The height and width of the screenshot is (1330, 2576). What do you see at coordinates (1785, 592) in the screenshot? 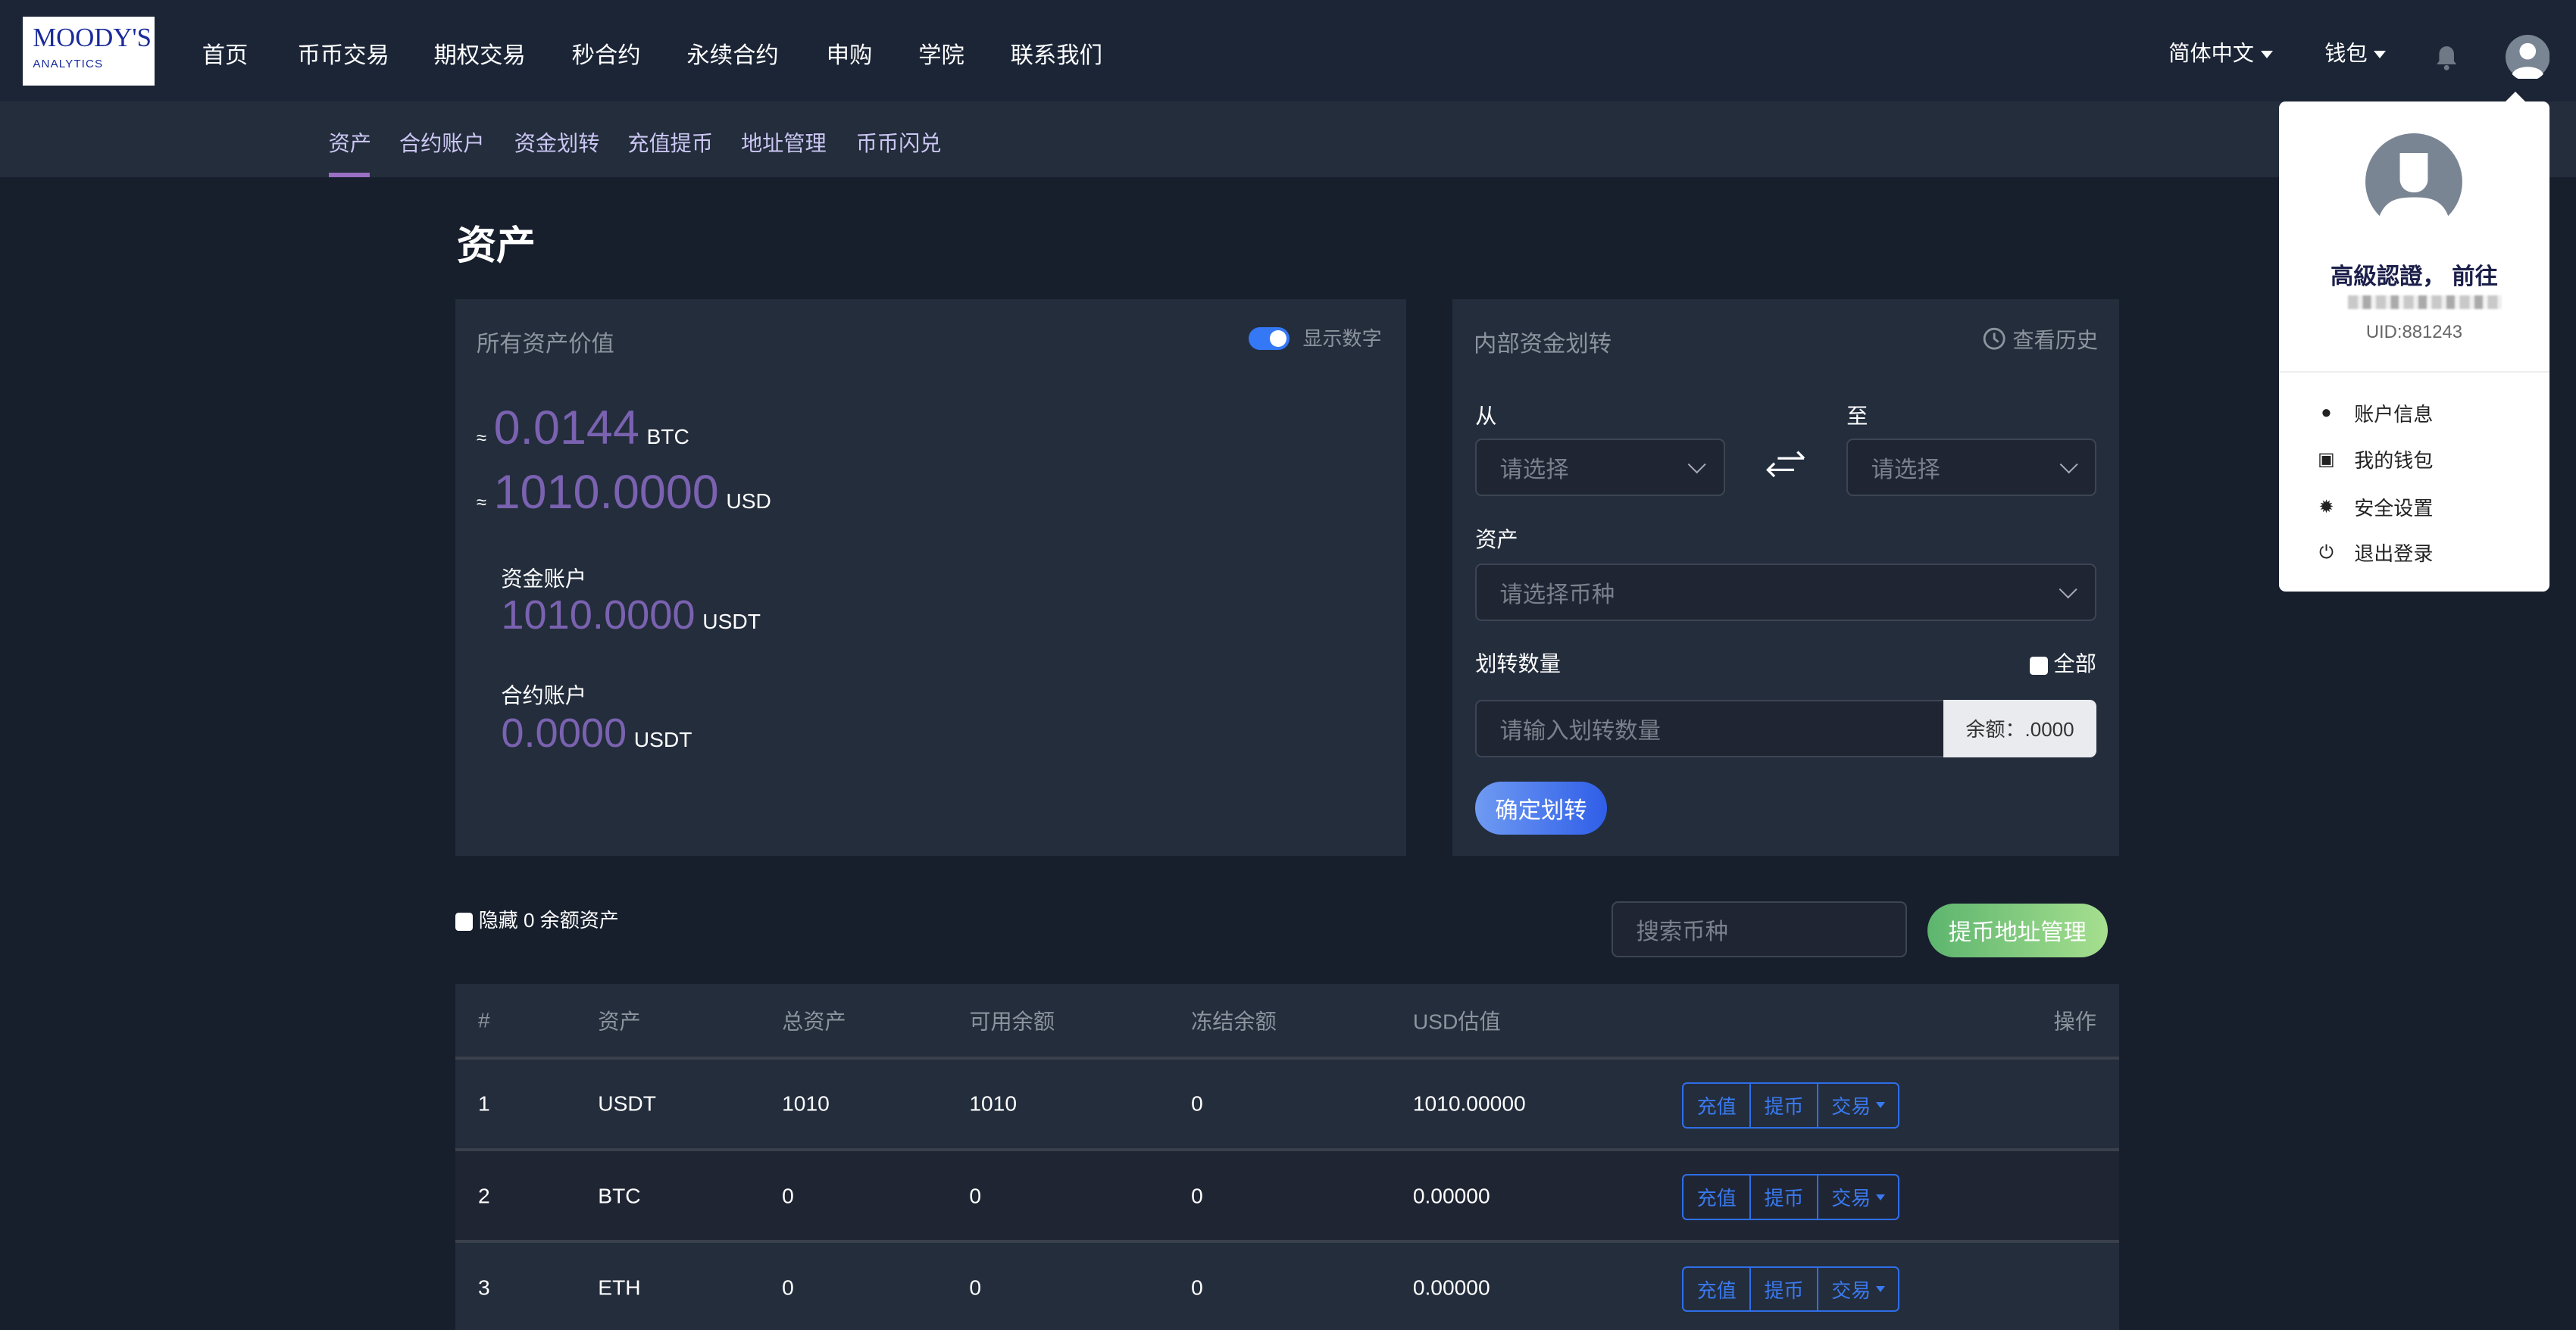
I see `coin-select: 请选择币种` at bounding box center [1785, 592].